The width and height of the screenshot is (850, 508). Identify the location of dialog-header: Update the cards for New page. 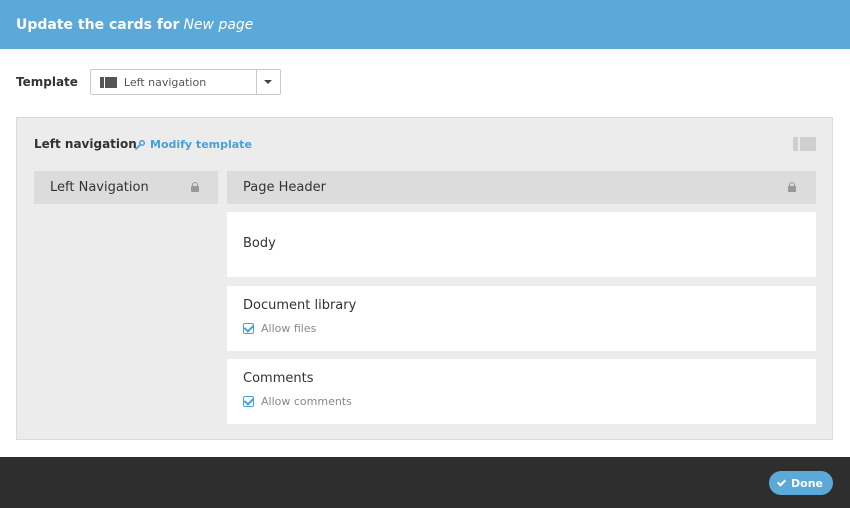
(425, 24).